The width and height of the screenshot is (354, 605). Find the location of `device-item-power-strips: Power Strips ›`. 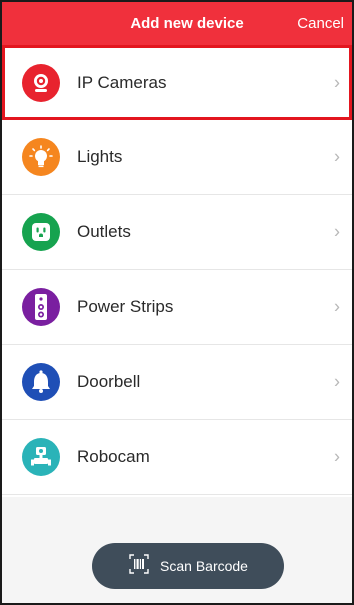

device-item-power-strips: Power Strips › is located at coordinates (177, 307).